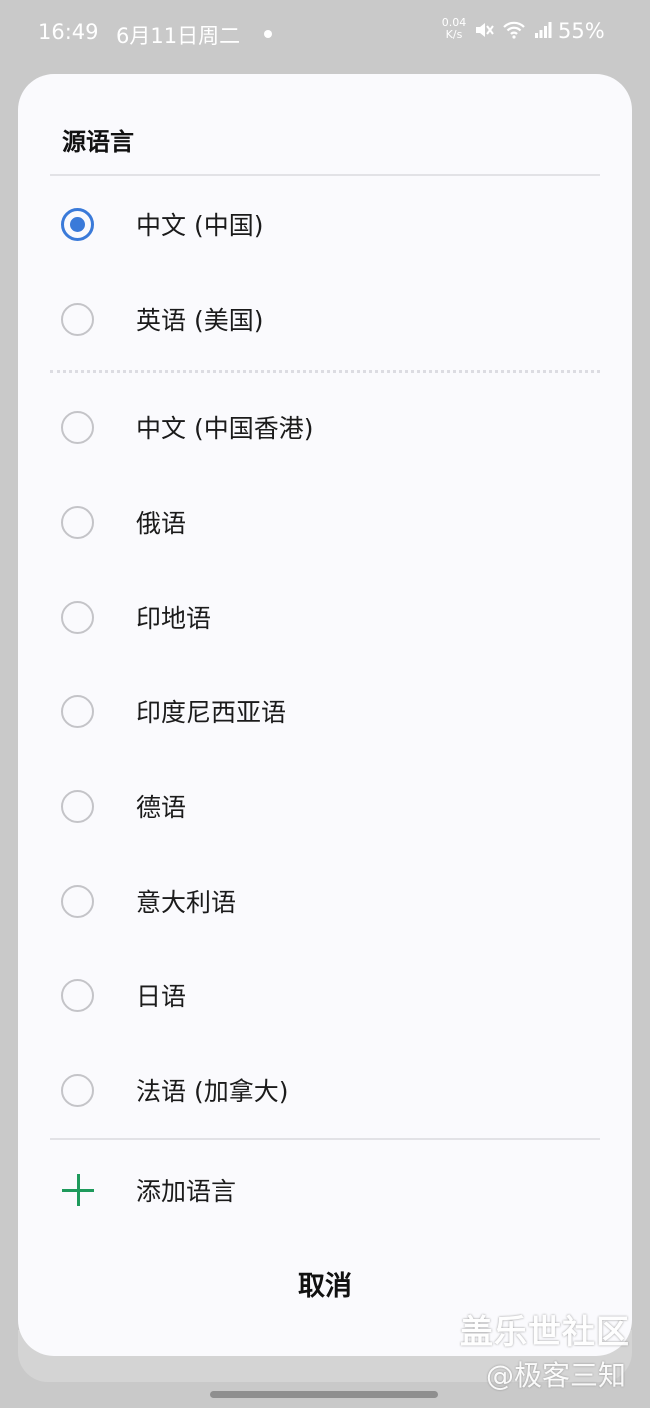 Image resolution: width=650 pixels, height=1408 pixels. What do you see at coordinates (200, 225) in the screenshot?
I see `language-option-label: 中文 (中国)` at bounding box center [200, 225].